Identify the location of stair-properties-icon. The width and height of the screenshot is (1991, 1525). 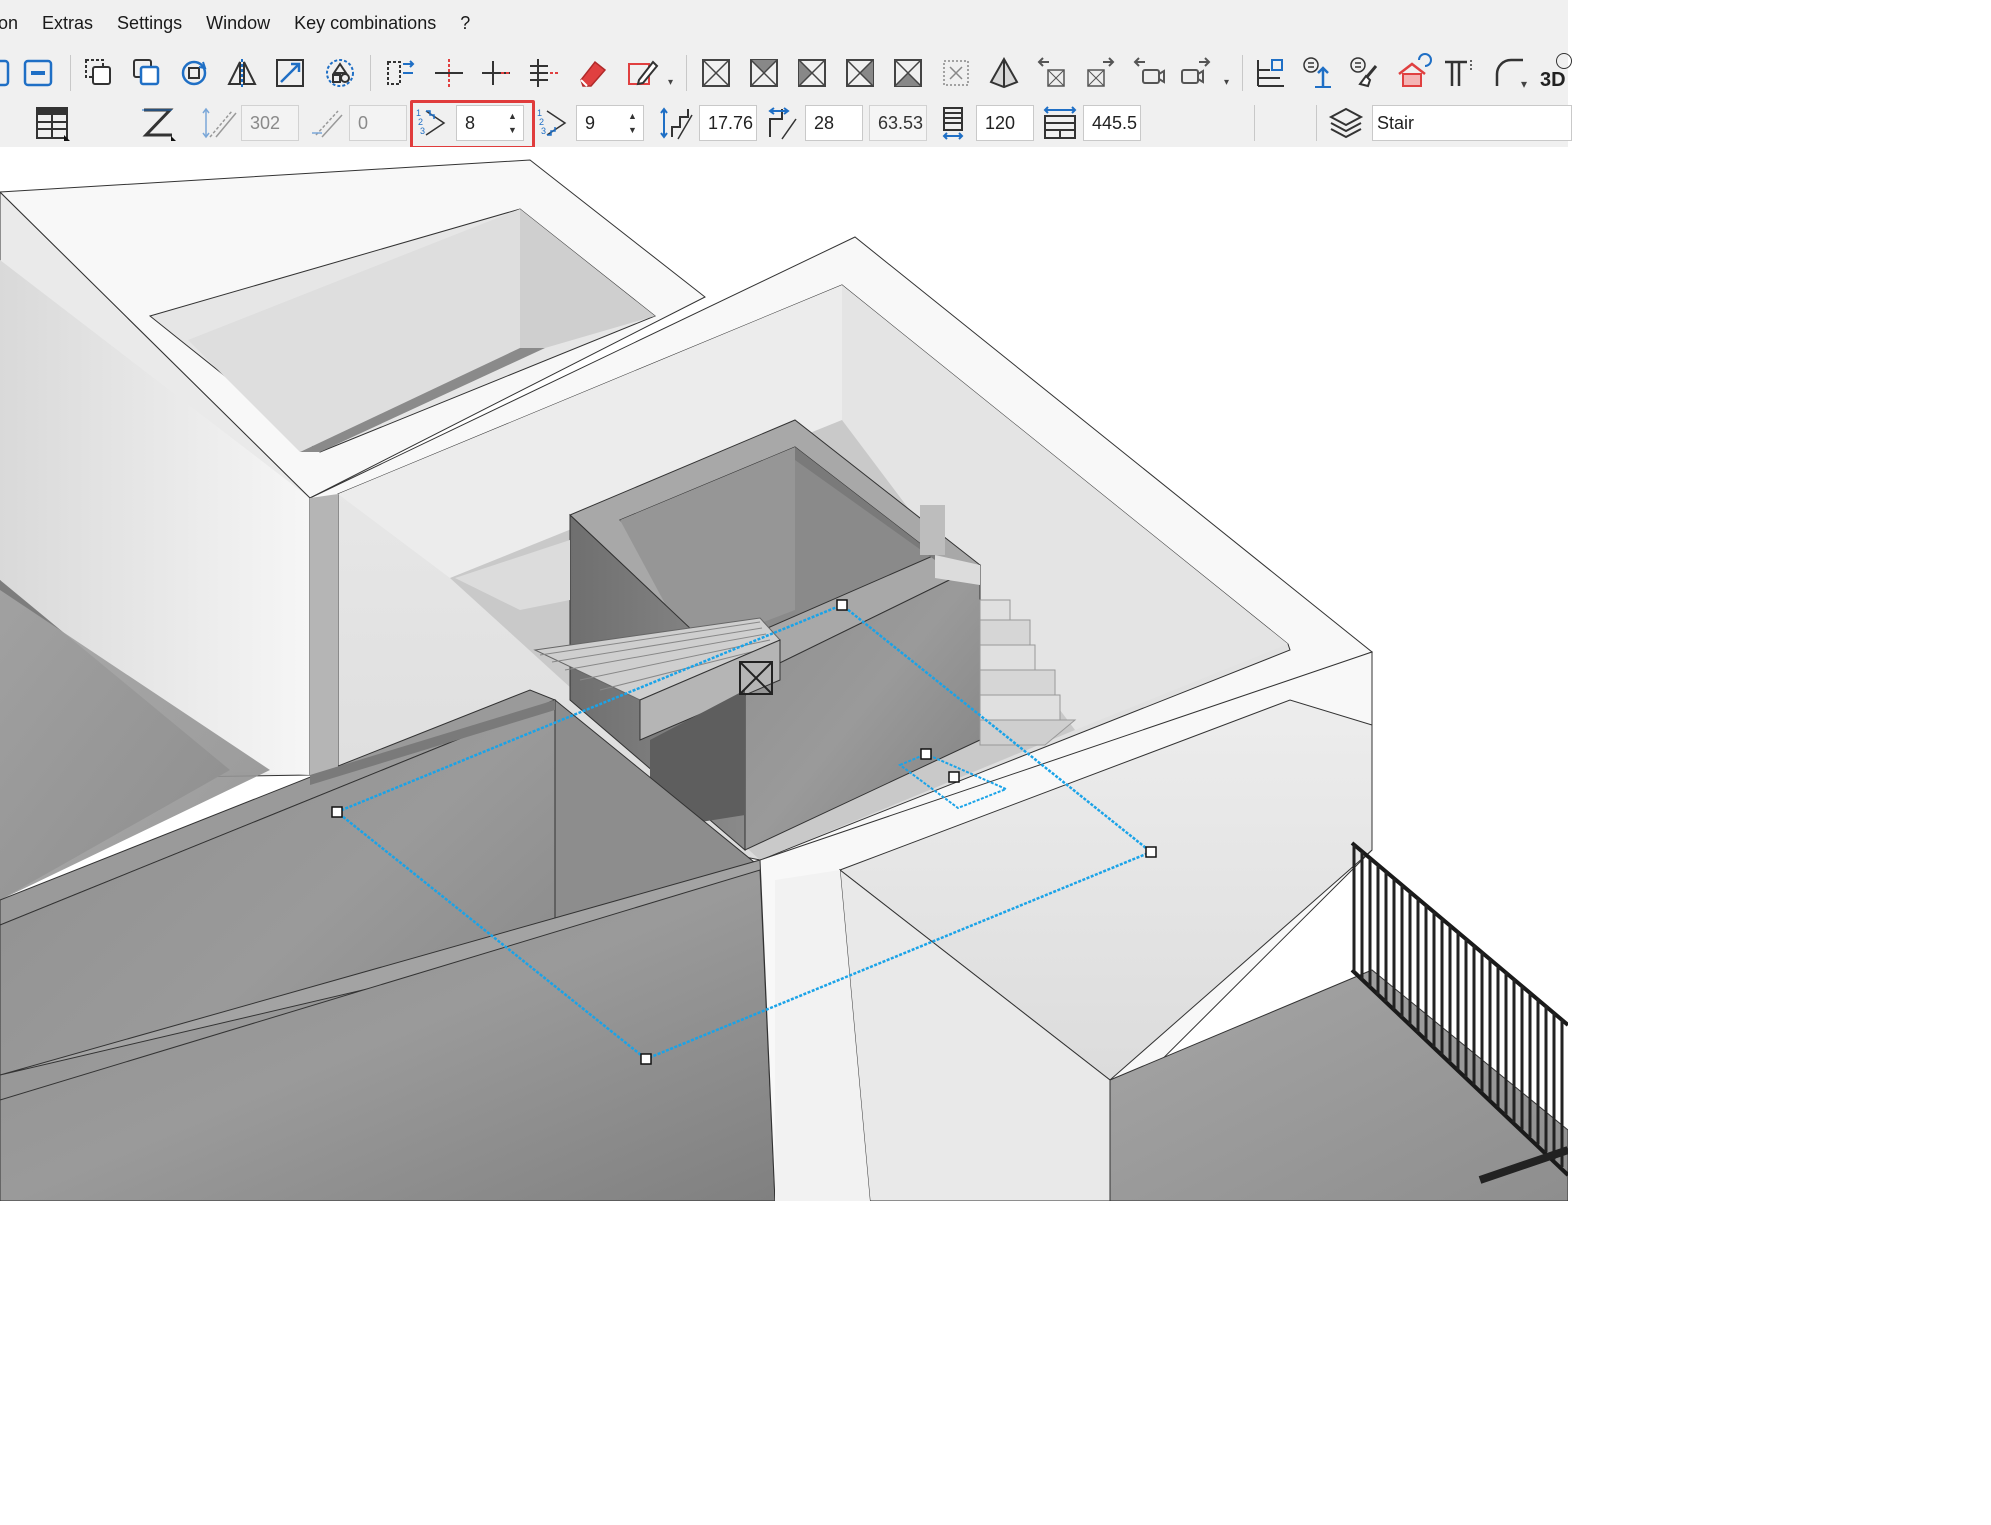
(52, 123).